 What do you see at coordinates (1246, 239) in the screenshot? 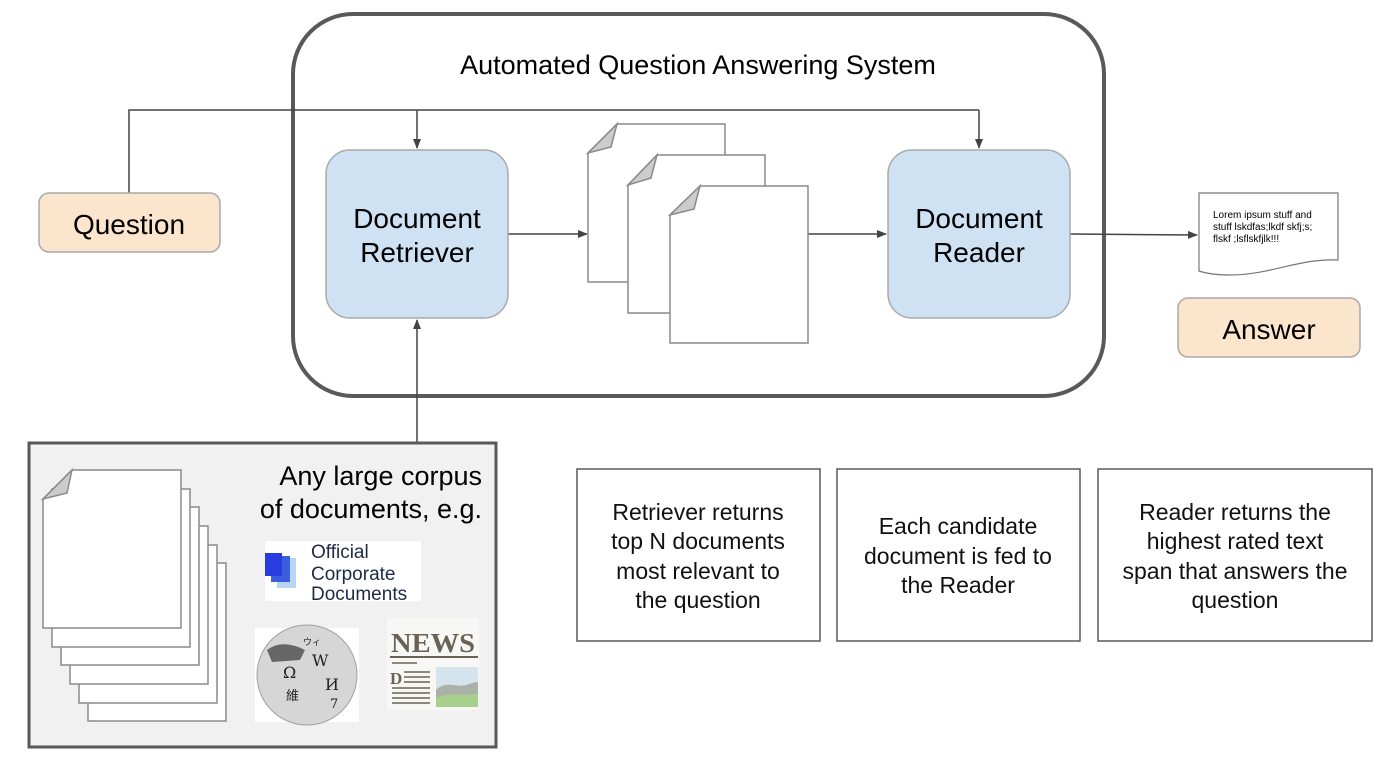
I see `answer-doc-line3: flskf ;lsflskfjlk!!!` at bounding box center [1246, 239].